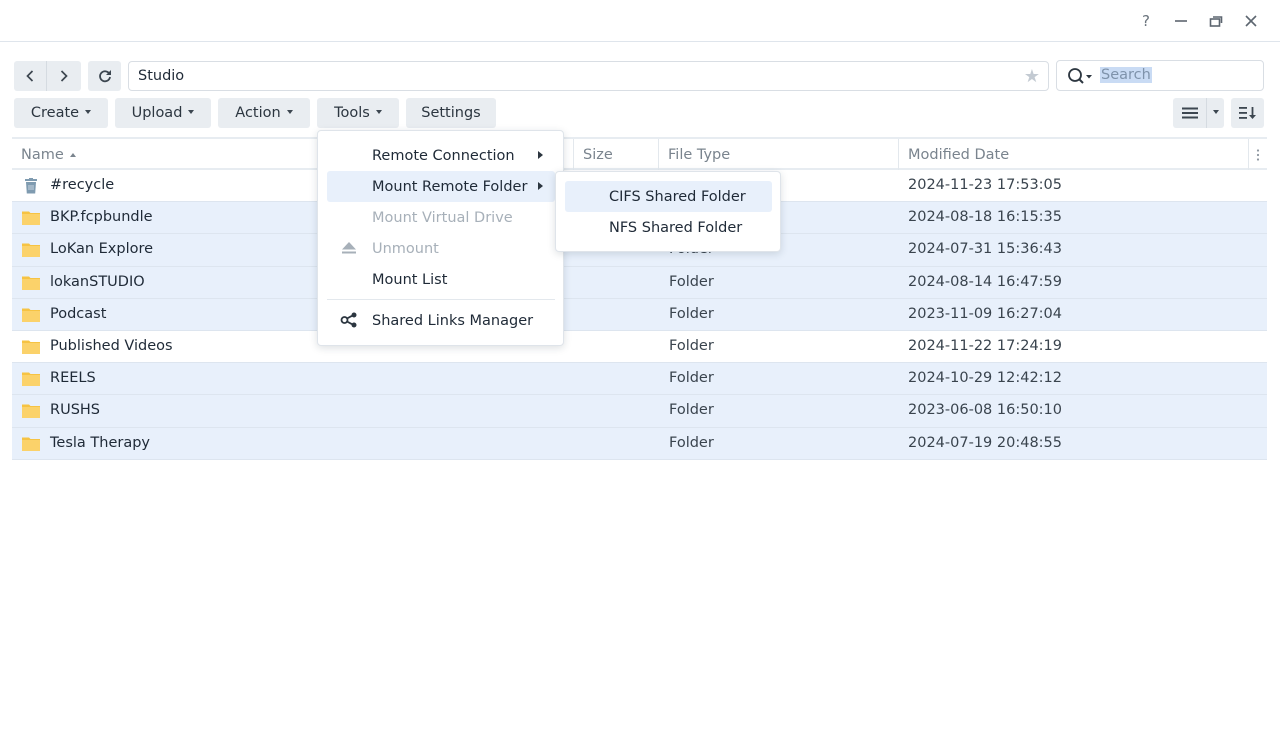 The image size is (1280, 729). I want to click on menu-item-shared-links-manager: Shared Links Manager, so click(441, 320).